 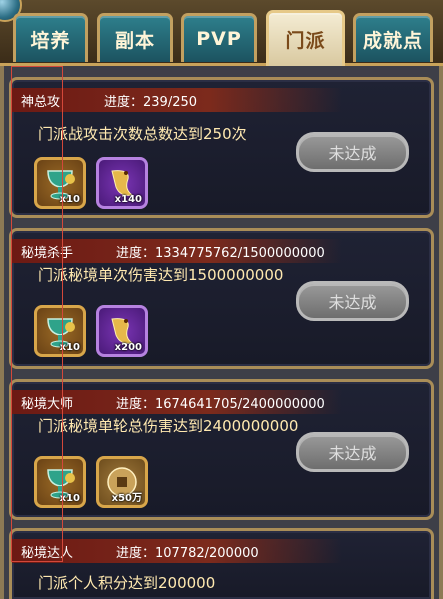 I want to click on achievement-description: 门派秘境单轮总伤害达到2400000000, so click(x=168, y=426).